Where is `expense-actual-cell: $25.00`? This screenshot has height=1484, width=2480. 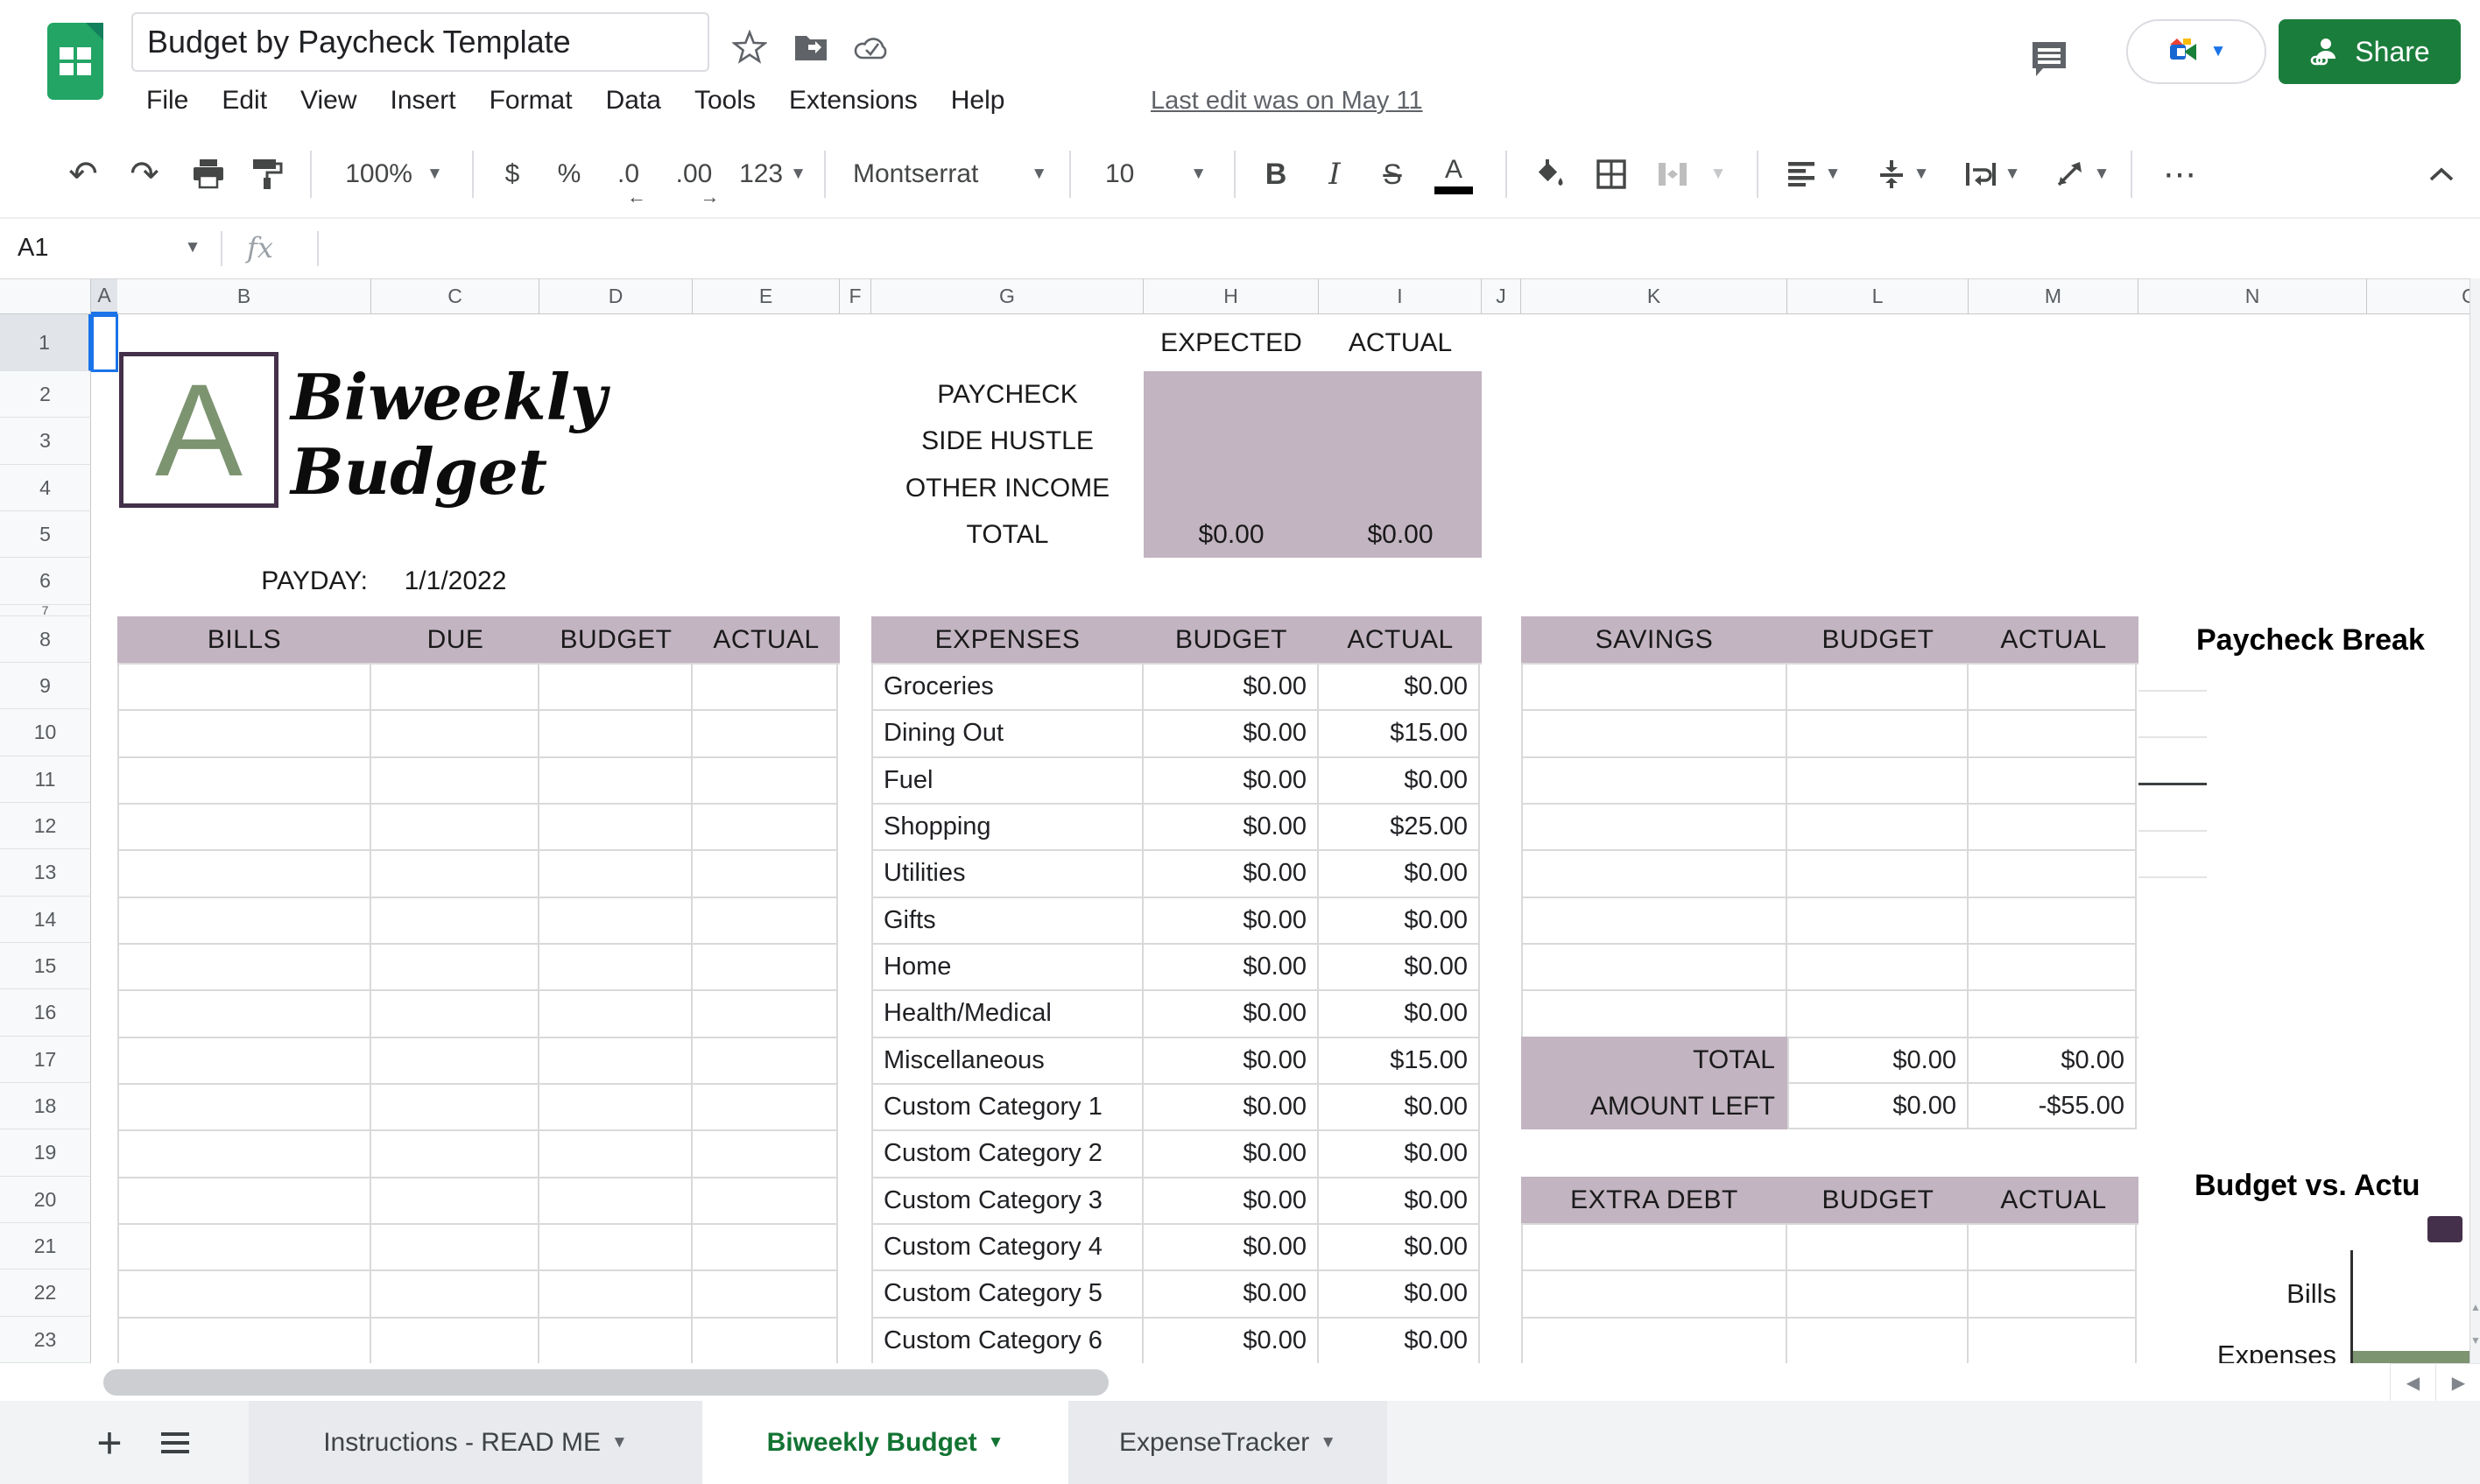
expense-actual-cell: $25.00 is located at coordinates (1399, 828).